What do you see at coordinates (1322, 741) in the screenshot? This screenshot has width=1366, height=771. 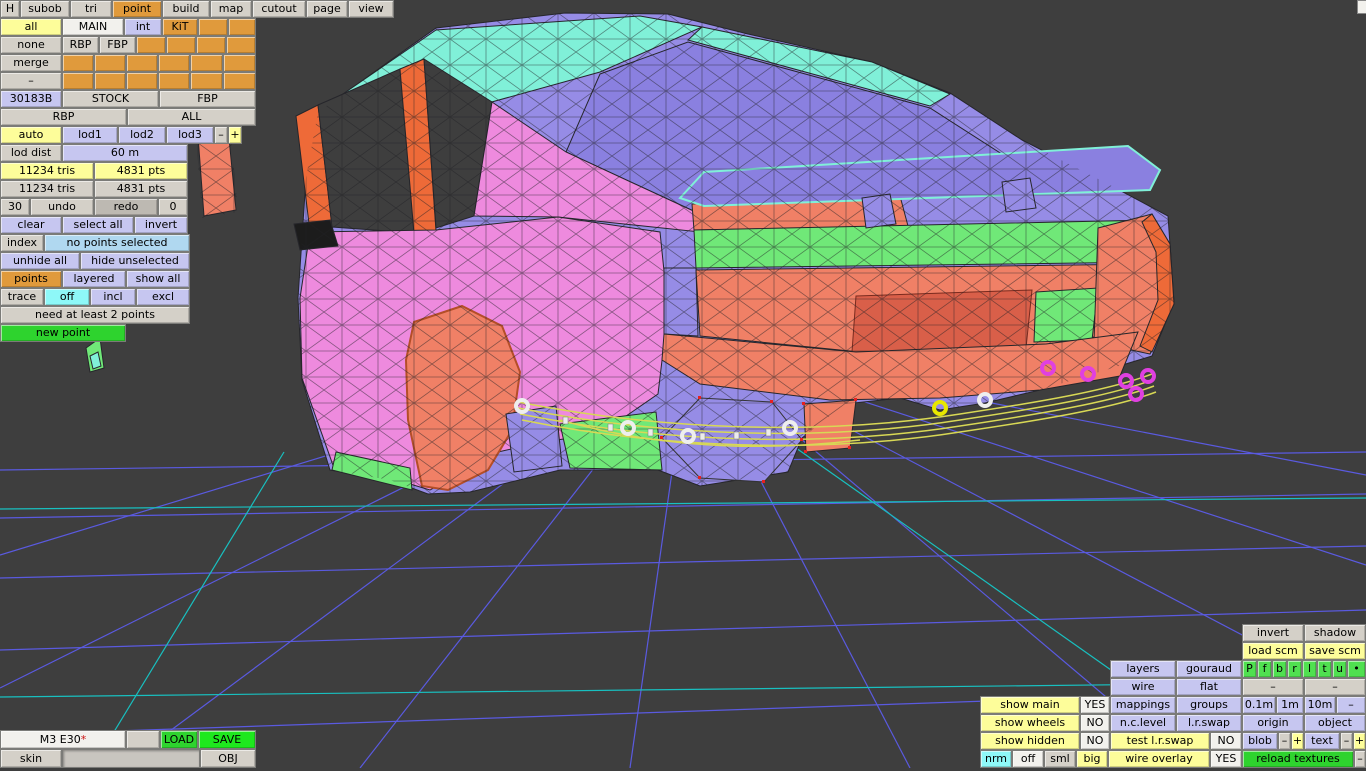 I see `text-button: text` at bounding box center [1322, 741].